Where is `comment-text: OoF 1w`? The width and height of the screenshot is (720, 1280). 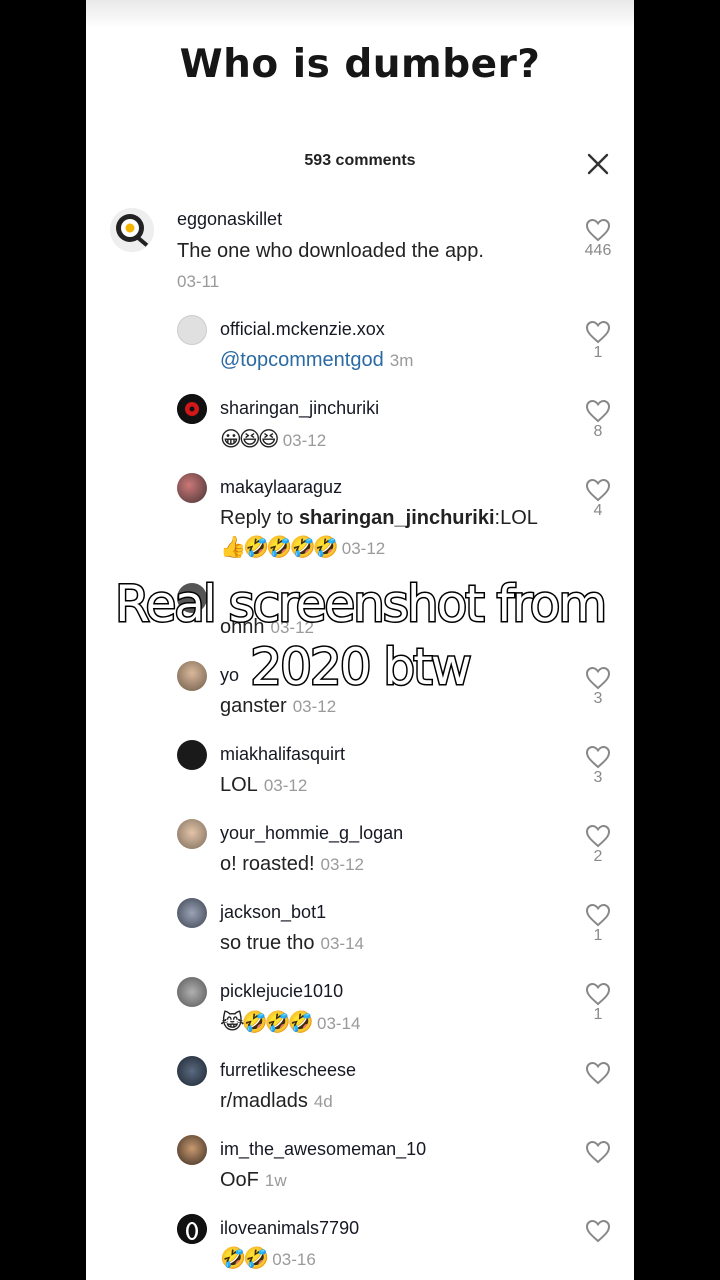
comment-text: OoF 1w is located at coordinates (253, 1180).